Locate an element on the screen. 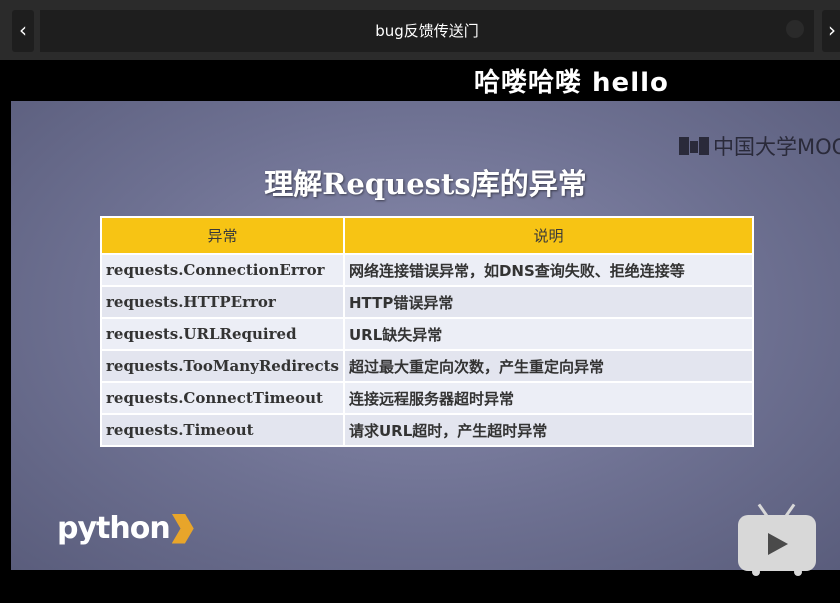  settings-icon is located at coordinates (795, 29).